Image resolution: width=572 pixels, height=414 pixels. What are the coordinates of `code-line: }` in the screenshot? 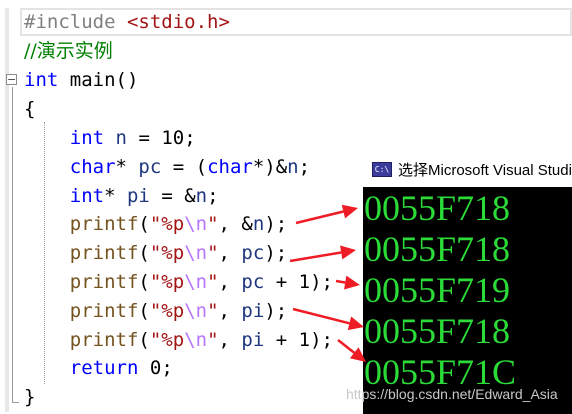 It's located at (29, 397).